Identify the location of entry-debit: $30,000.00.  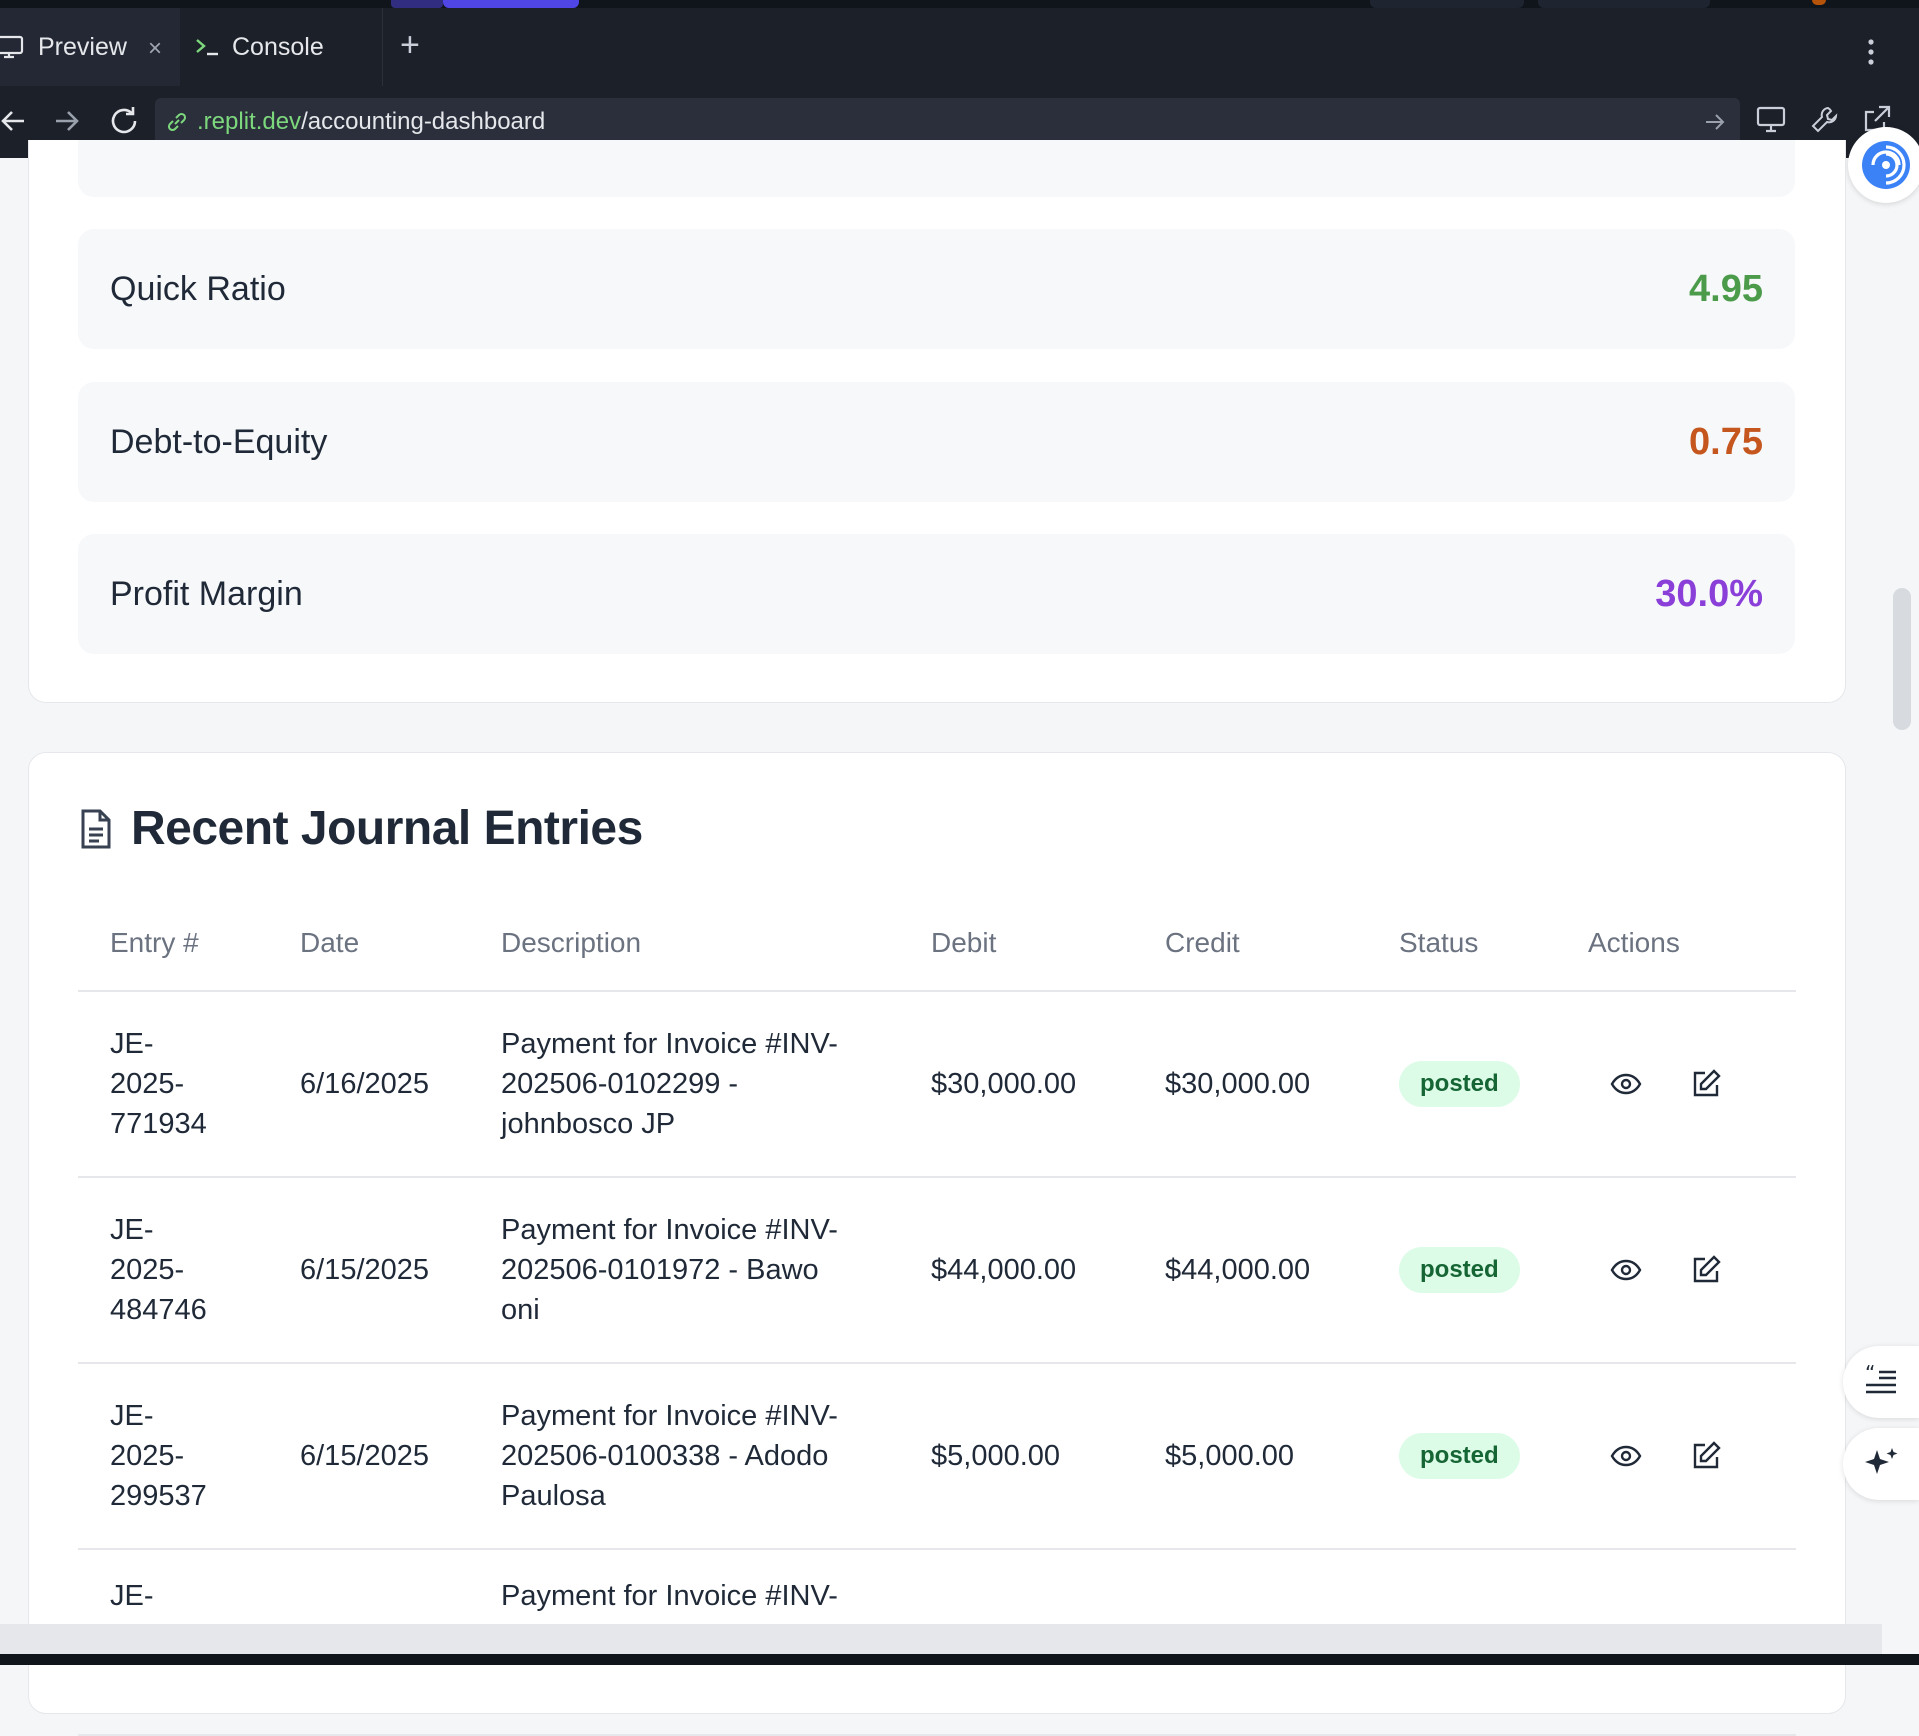
(1016, 1084).